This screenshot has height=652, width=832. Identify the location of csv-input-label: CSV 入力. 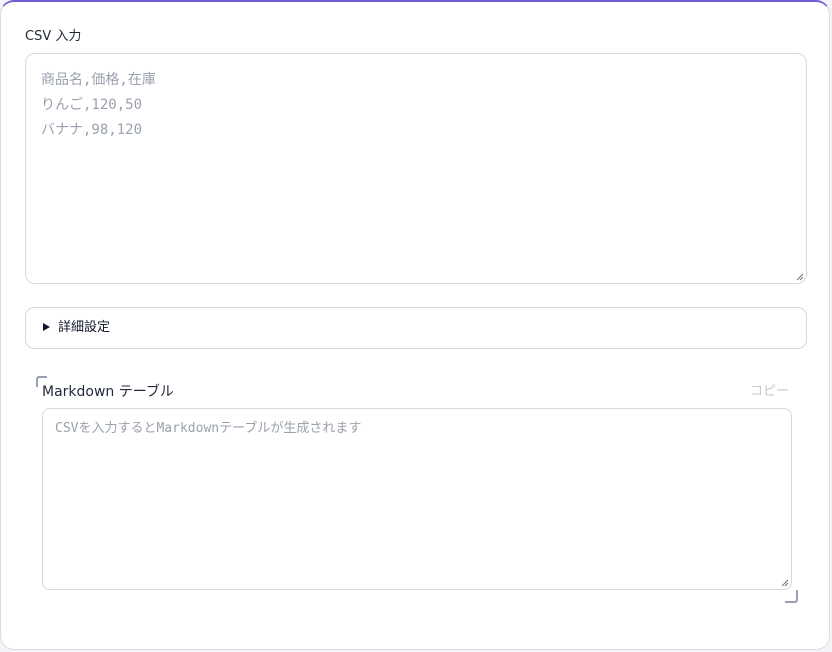
(53, 36).